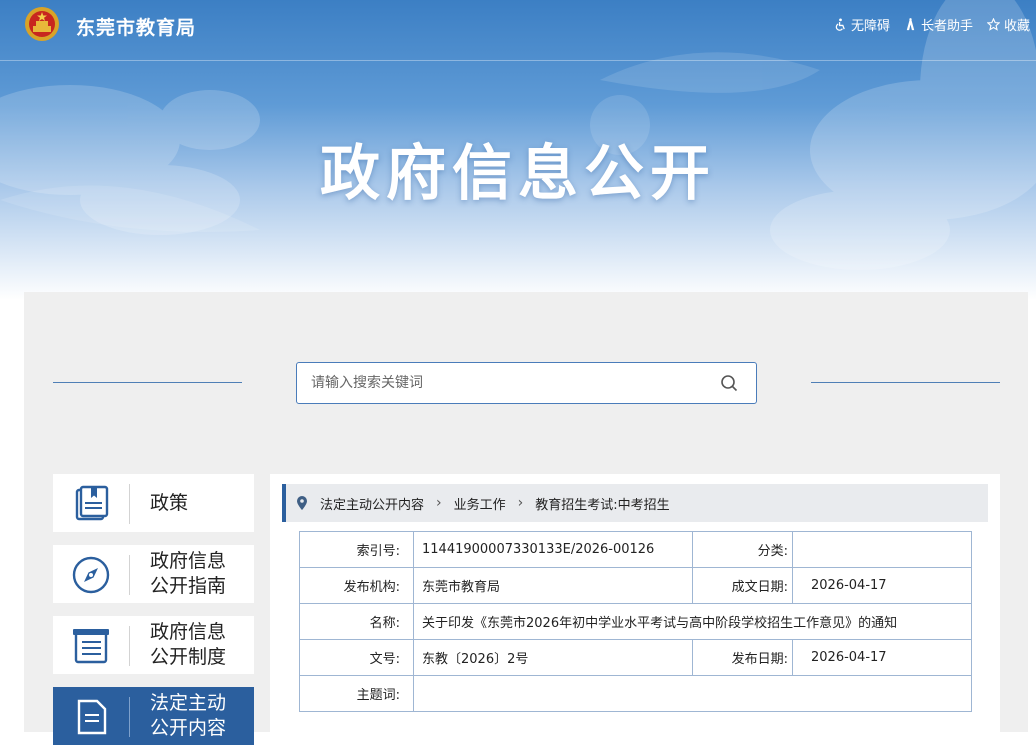 The width and height of the screenshot is (1036, 745). I want to click on search-box, so click(526, 383).